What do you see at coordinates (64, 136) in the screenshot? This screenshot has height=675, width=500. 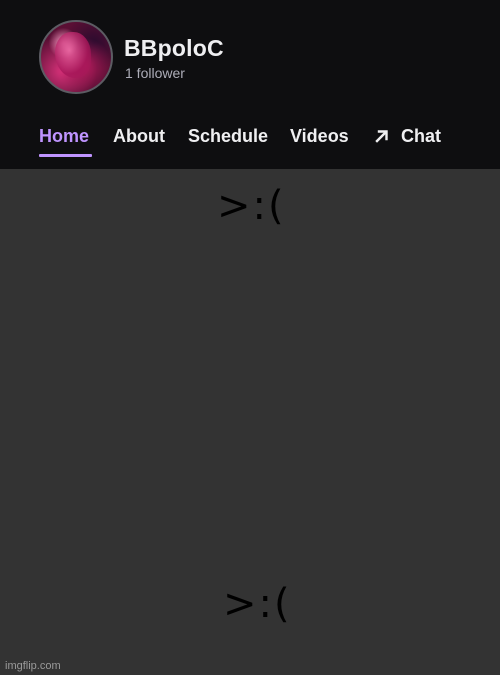 I see `tab-home: Home` at bounding box center [64, 136].